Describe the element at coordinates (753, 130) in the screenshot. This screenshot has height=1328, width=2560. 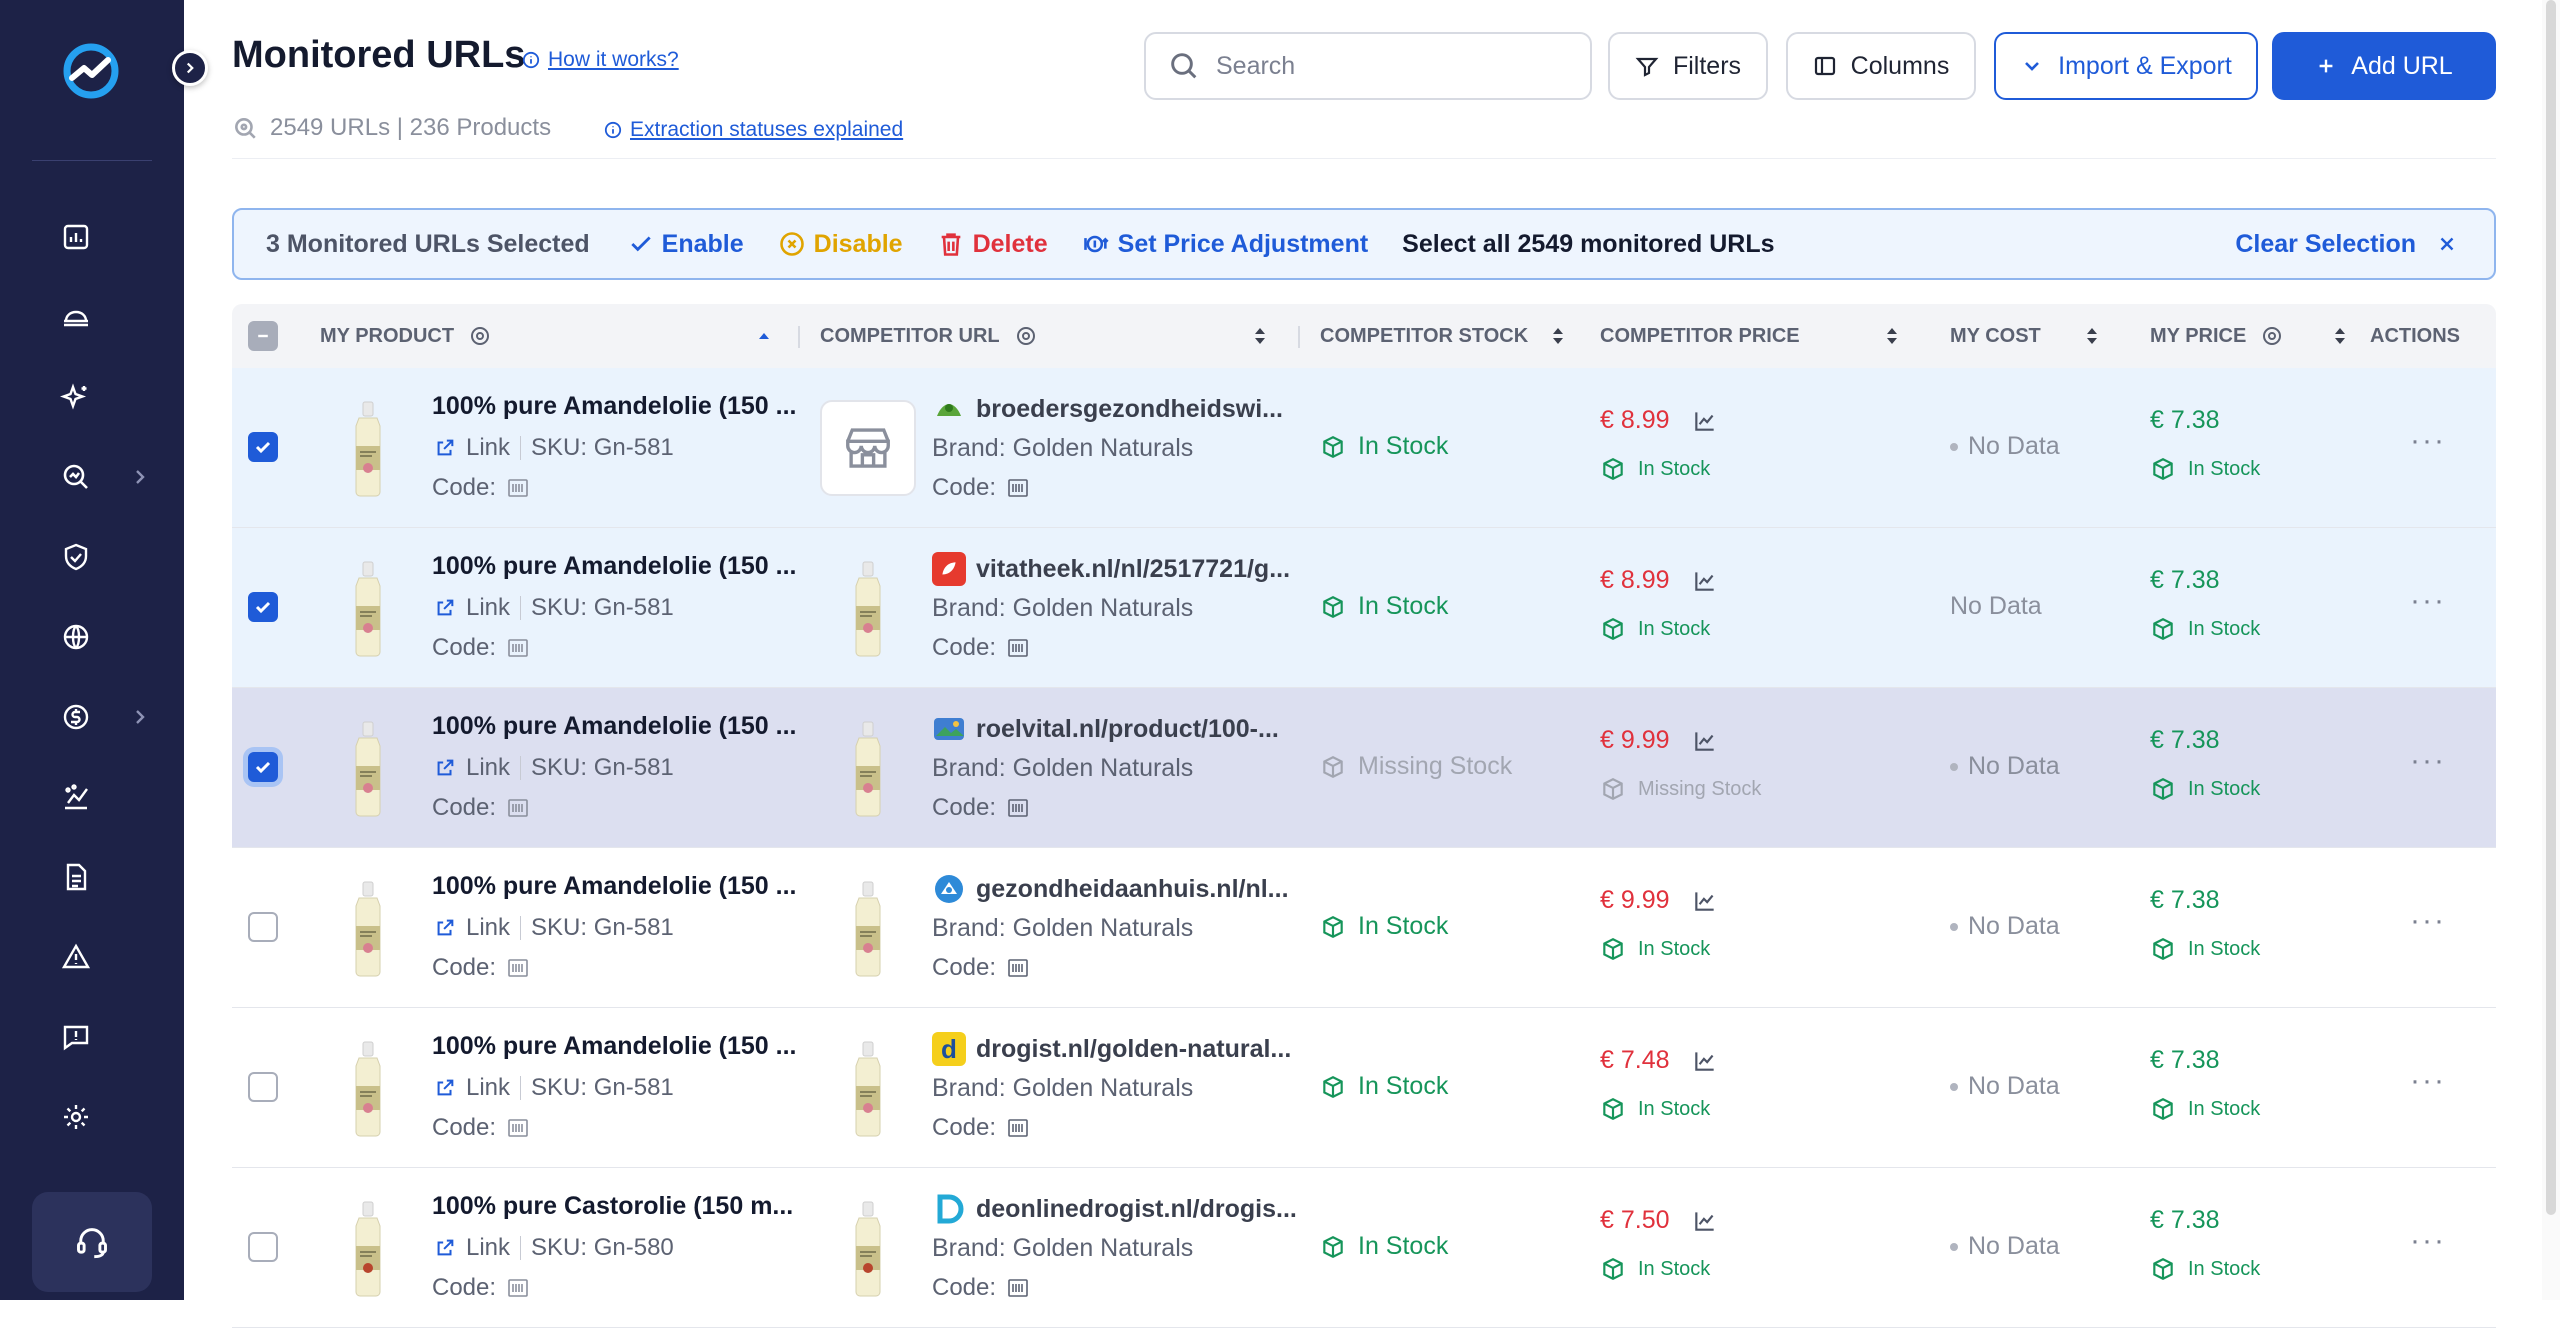
I see `extraction-statuses-link: Extraction statuses explained` at that location.